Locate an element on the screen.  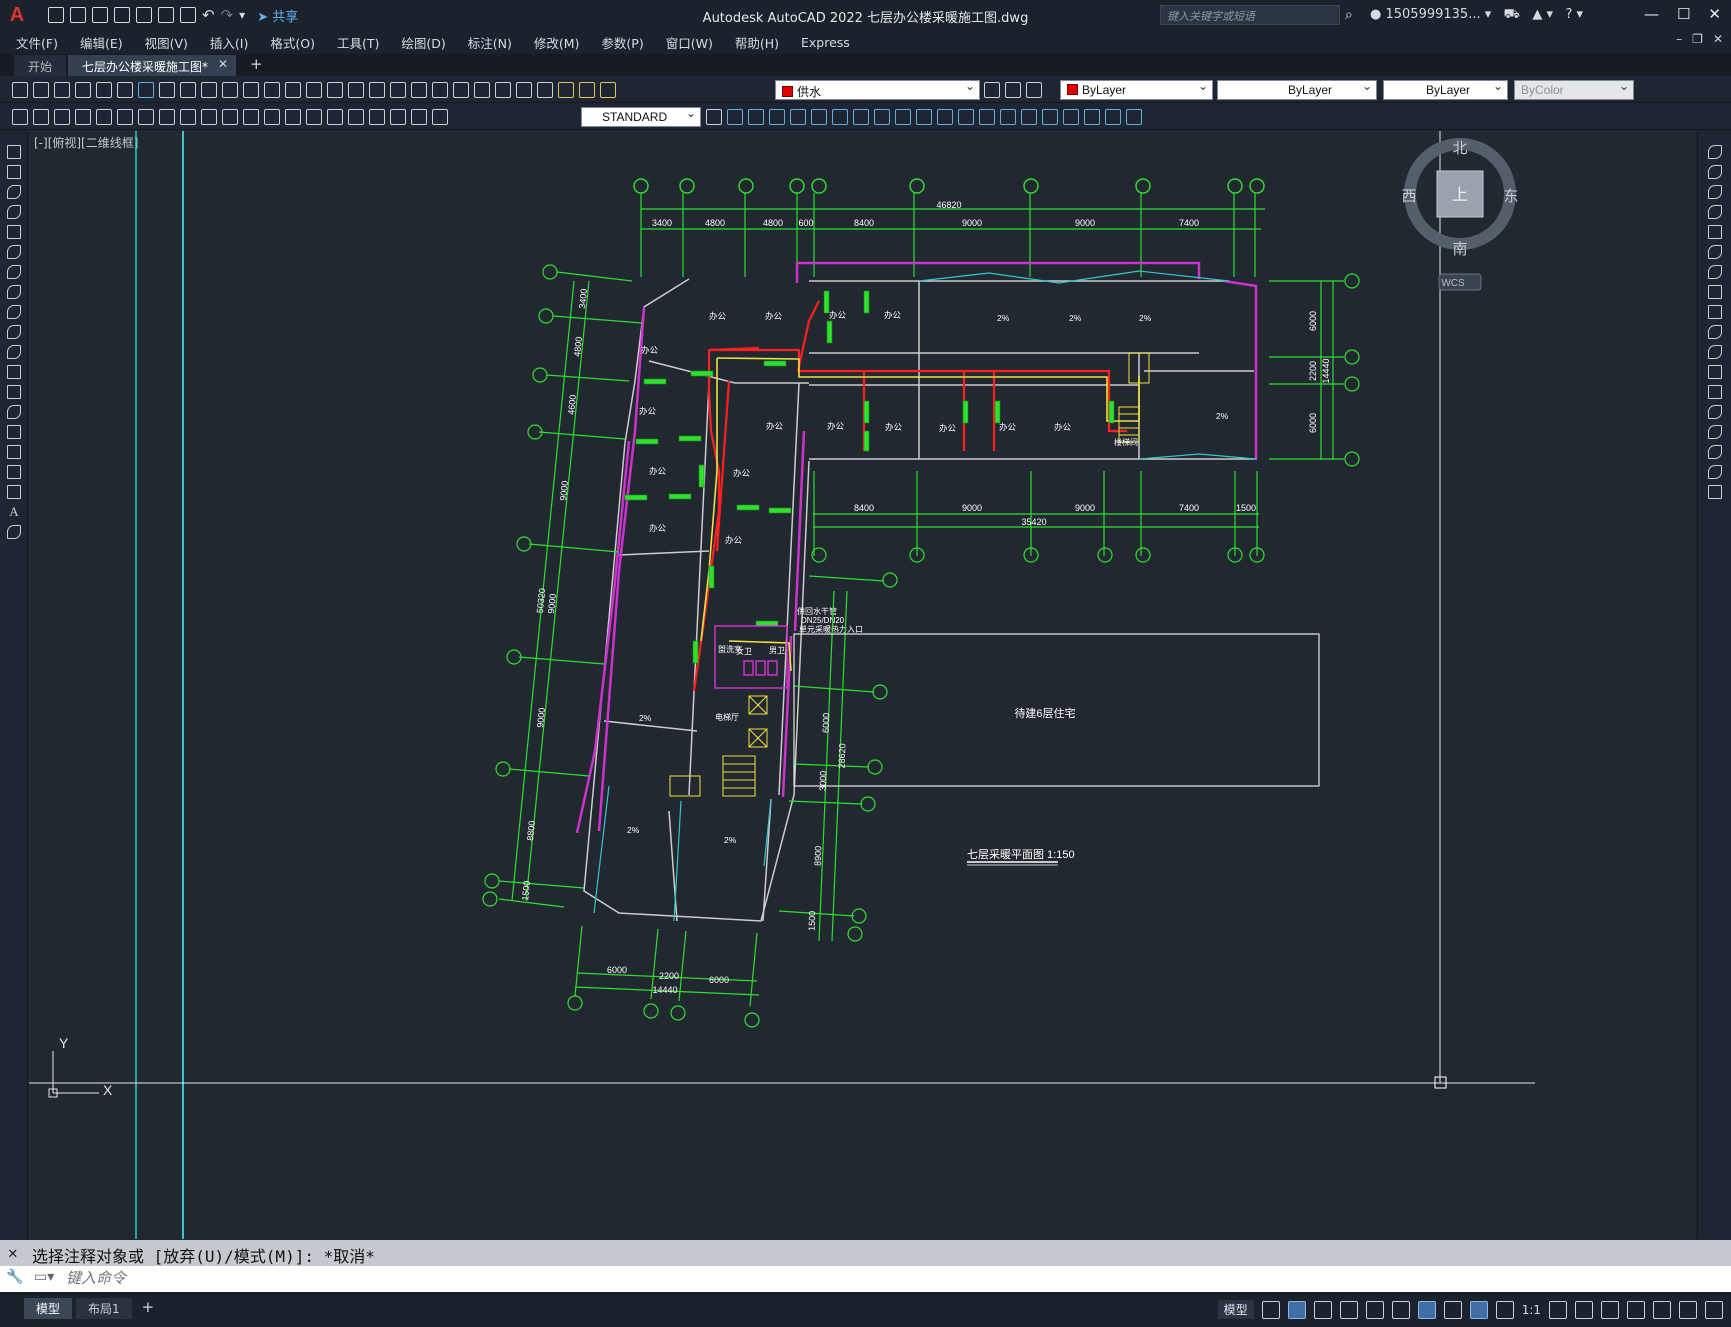
new-tab-icon: + is located at coordinates (256, 65).